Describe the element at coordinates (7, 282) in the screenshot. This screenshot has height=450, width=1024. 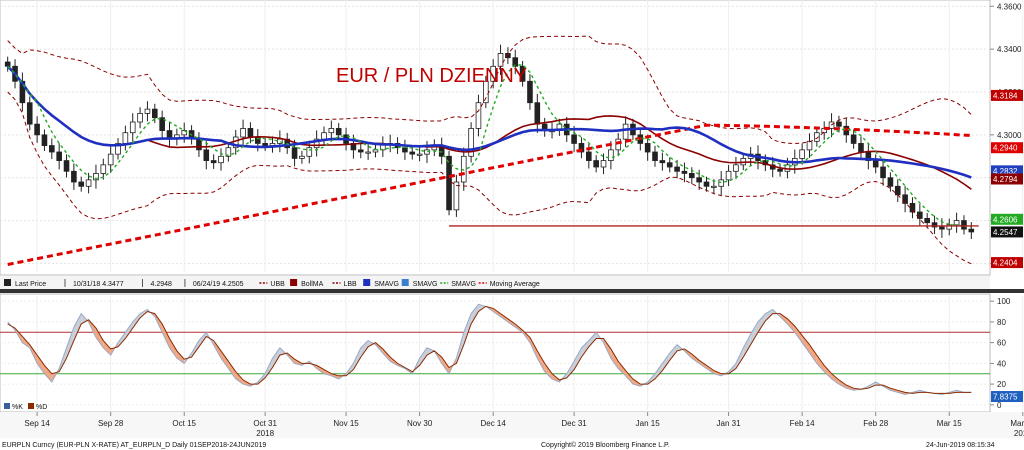
I see `bar-icon` at that location.